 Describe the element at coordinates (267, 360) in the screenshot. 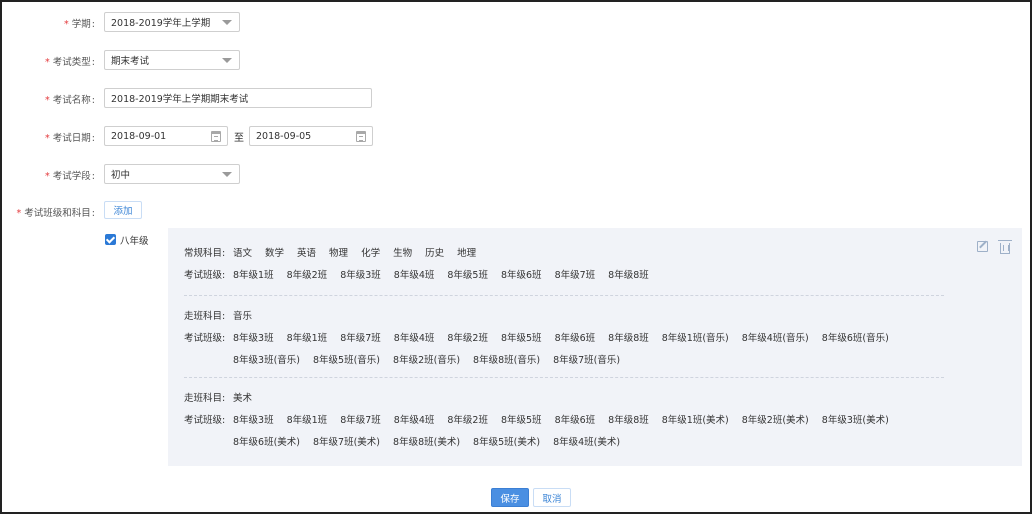

I see `class-item: 8年级3班(音乐)` at that location.